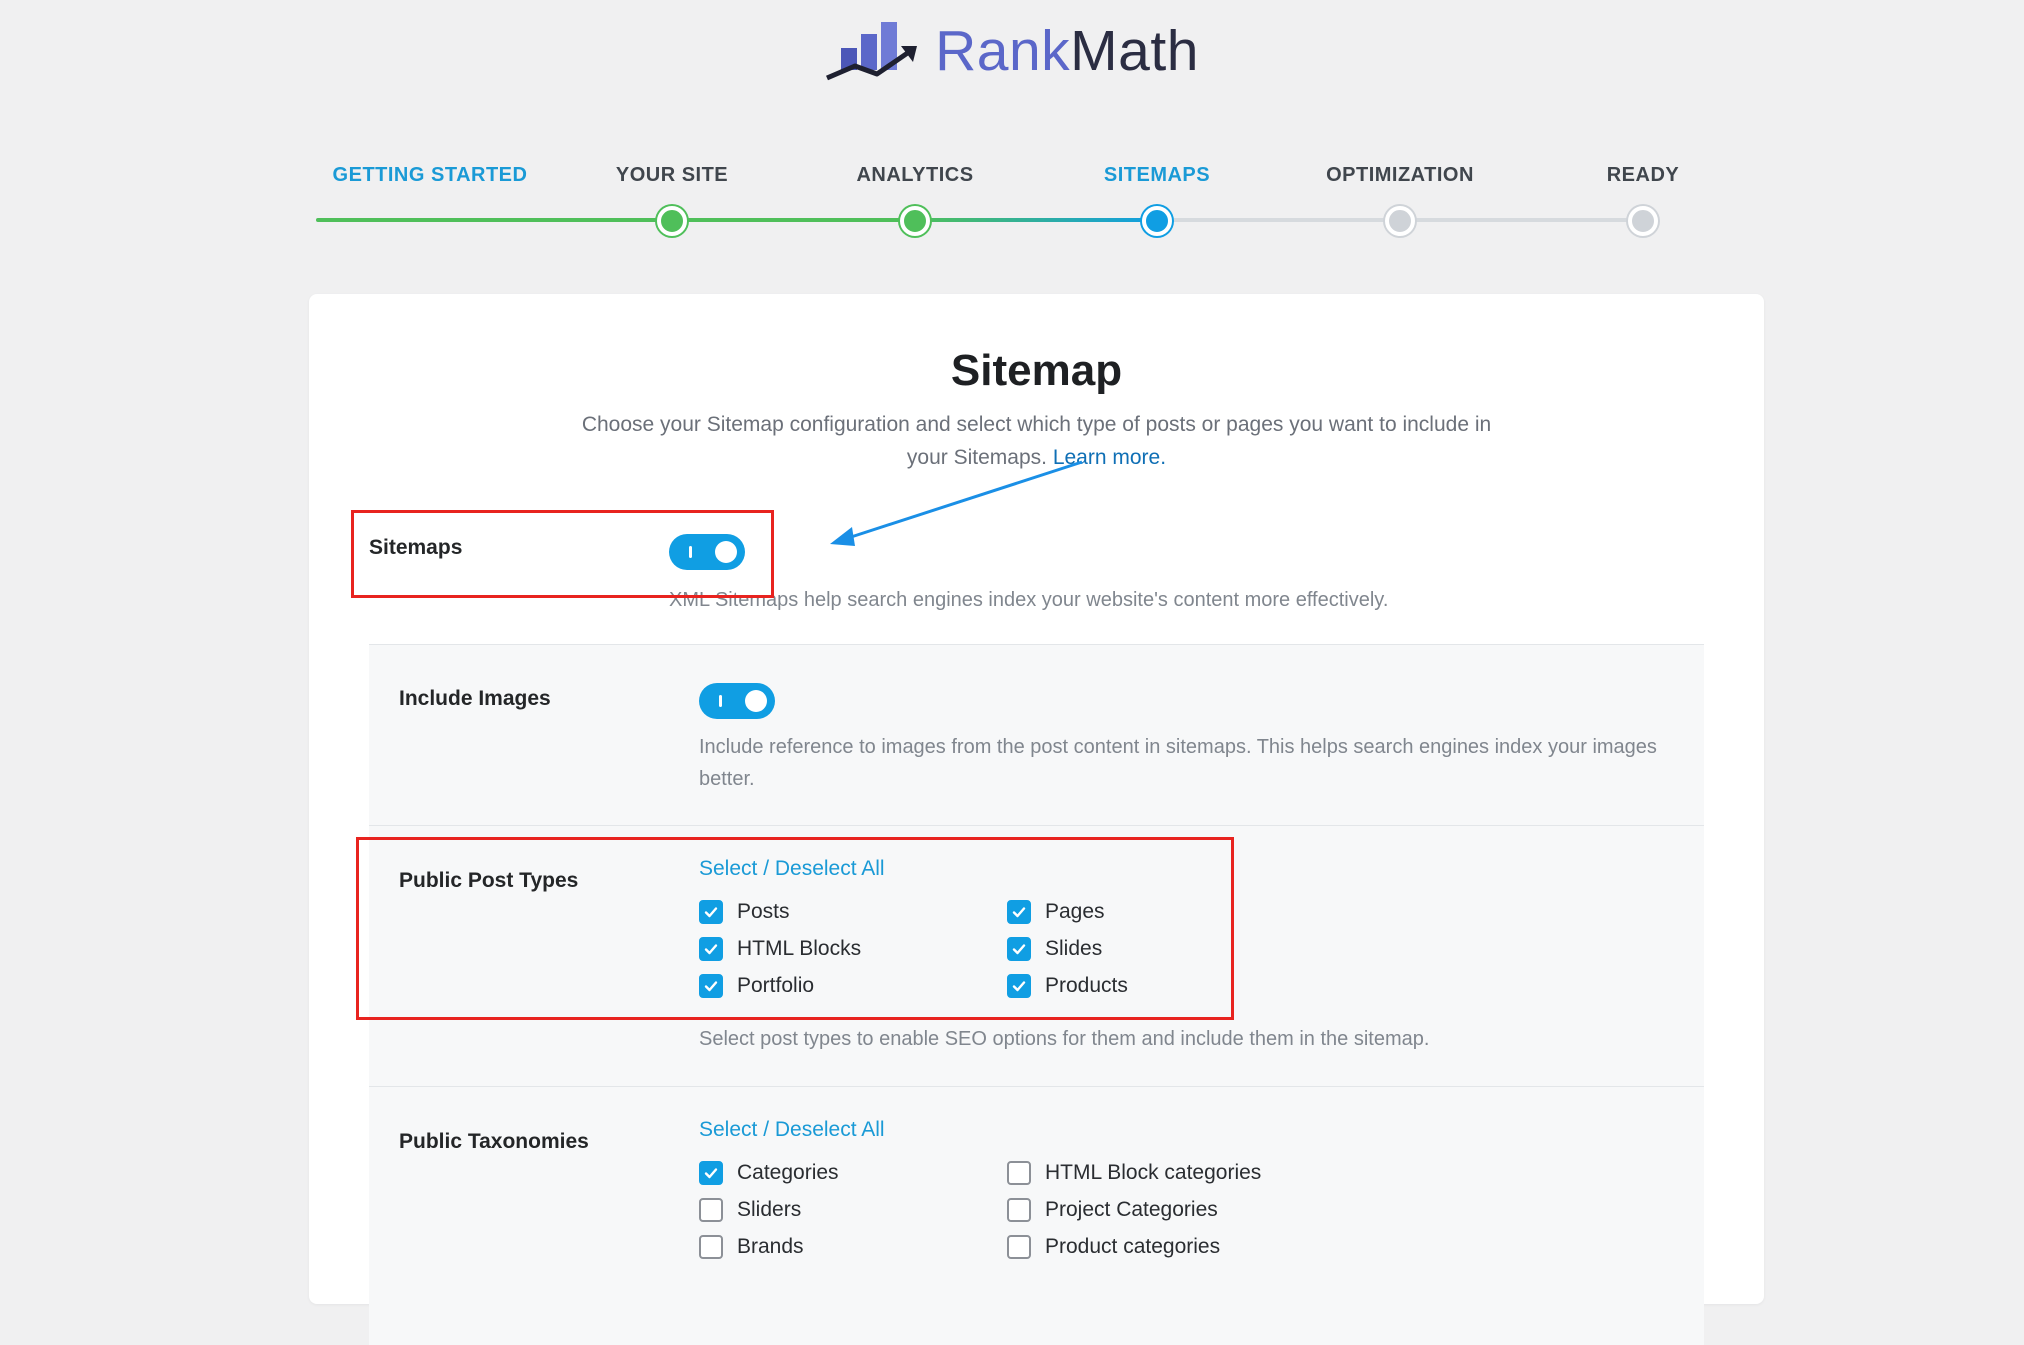 The height and width of the screenshot is (1345, 2024). I want to click on step-ready: READY, so click(1643, 175).